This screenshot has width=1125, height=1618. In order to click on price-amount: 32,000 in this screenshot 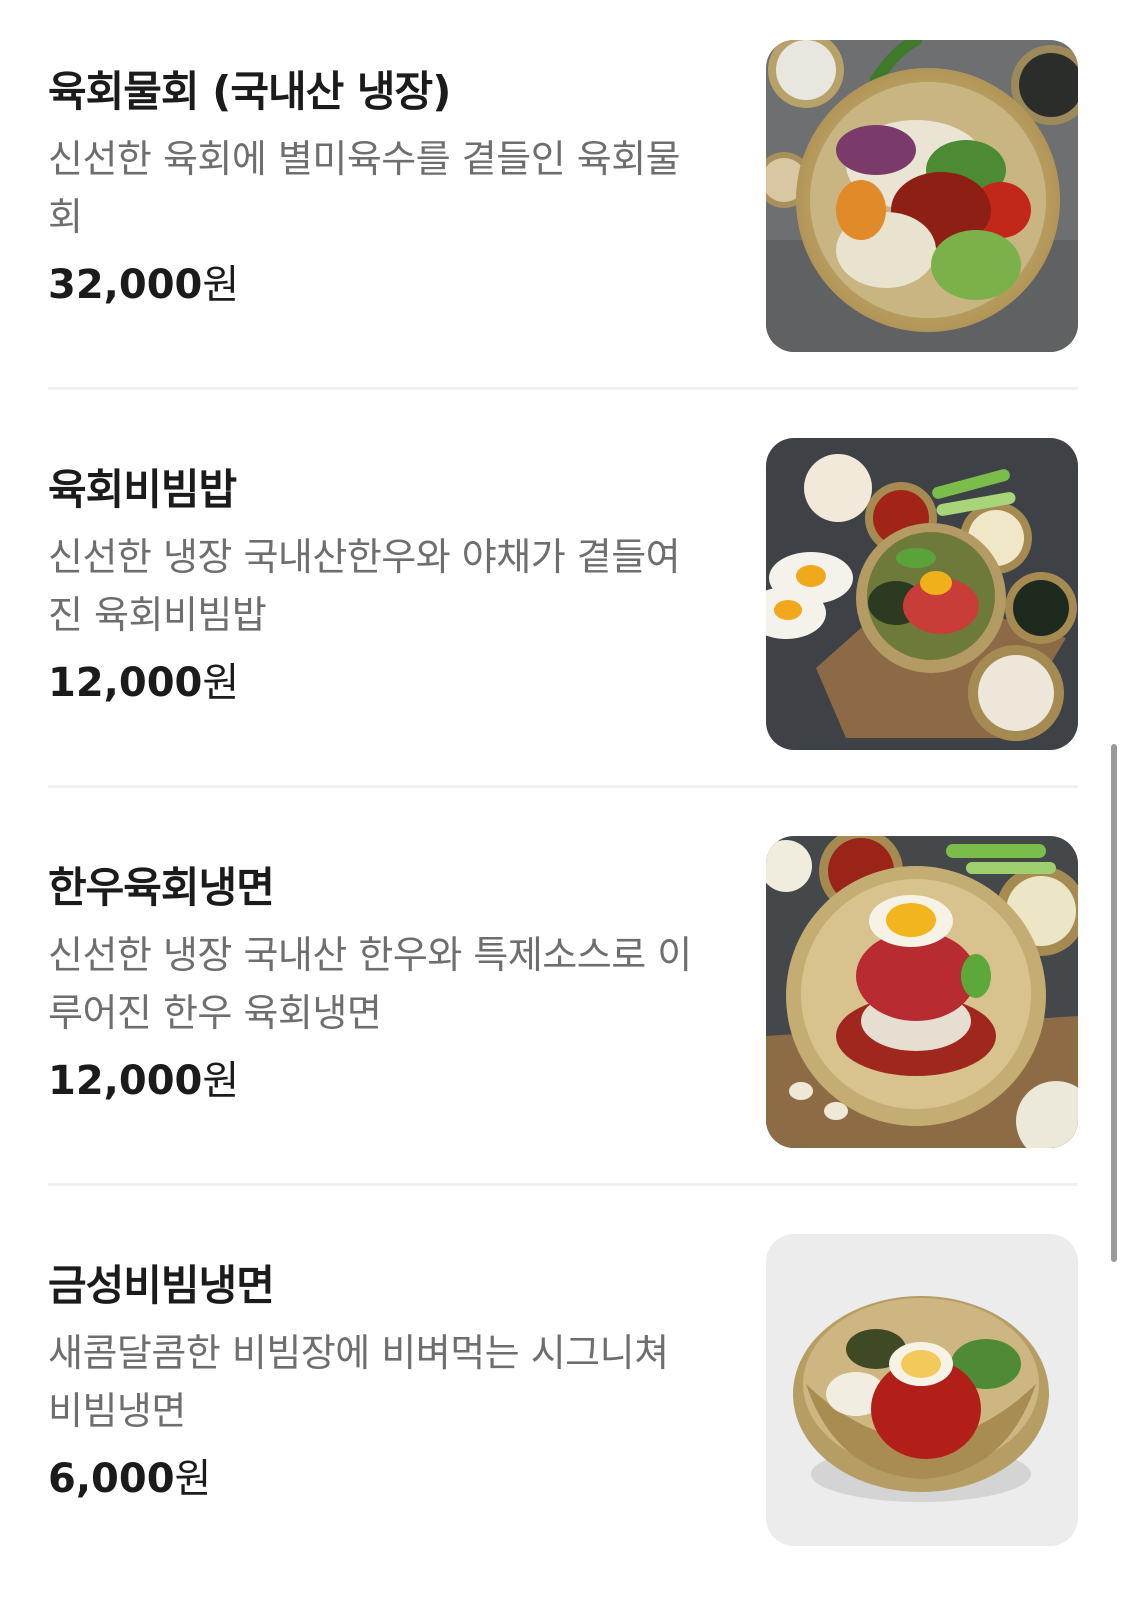, I will do `click(125, 285)`.